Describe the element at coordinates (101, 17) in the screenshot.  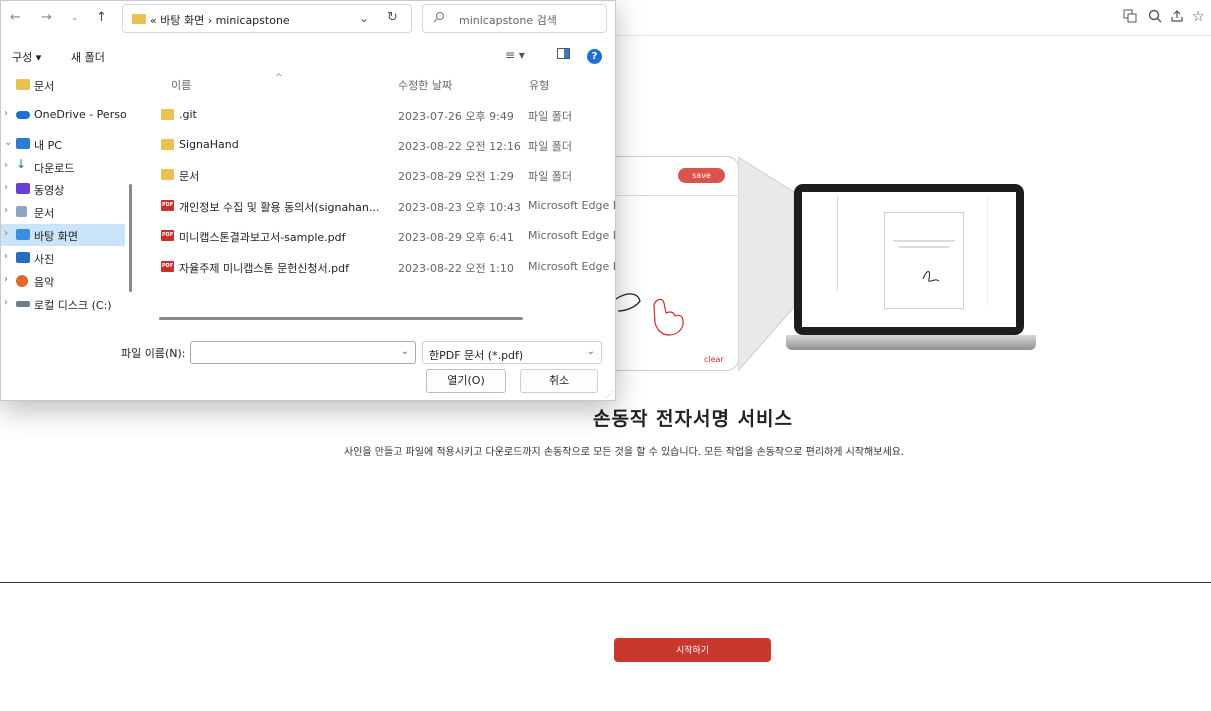
I see `up-arrow-icon: ↑` at that location.